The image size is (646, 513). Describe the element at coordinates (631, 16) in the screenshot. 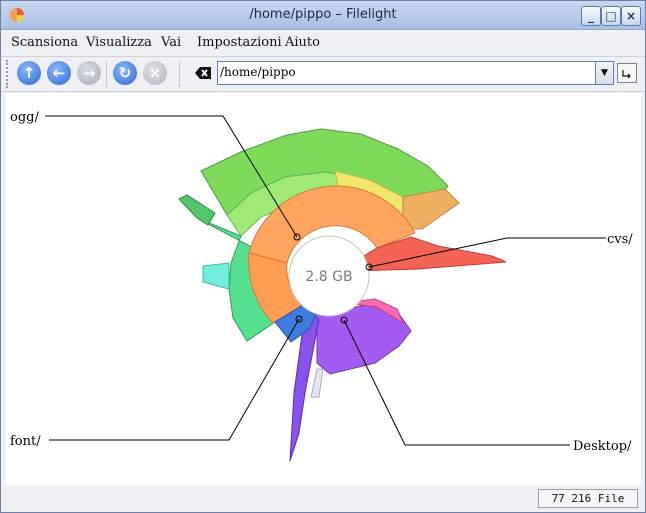

I see `close-button: ×` at that location.